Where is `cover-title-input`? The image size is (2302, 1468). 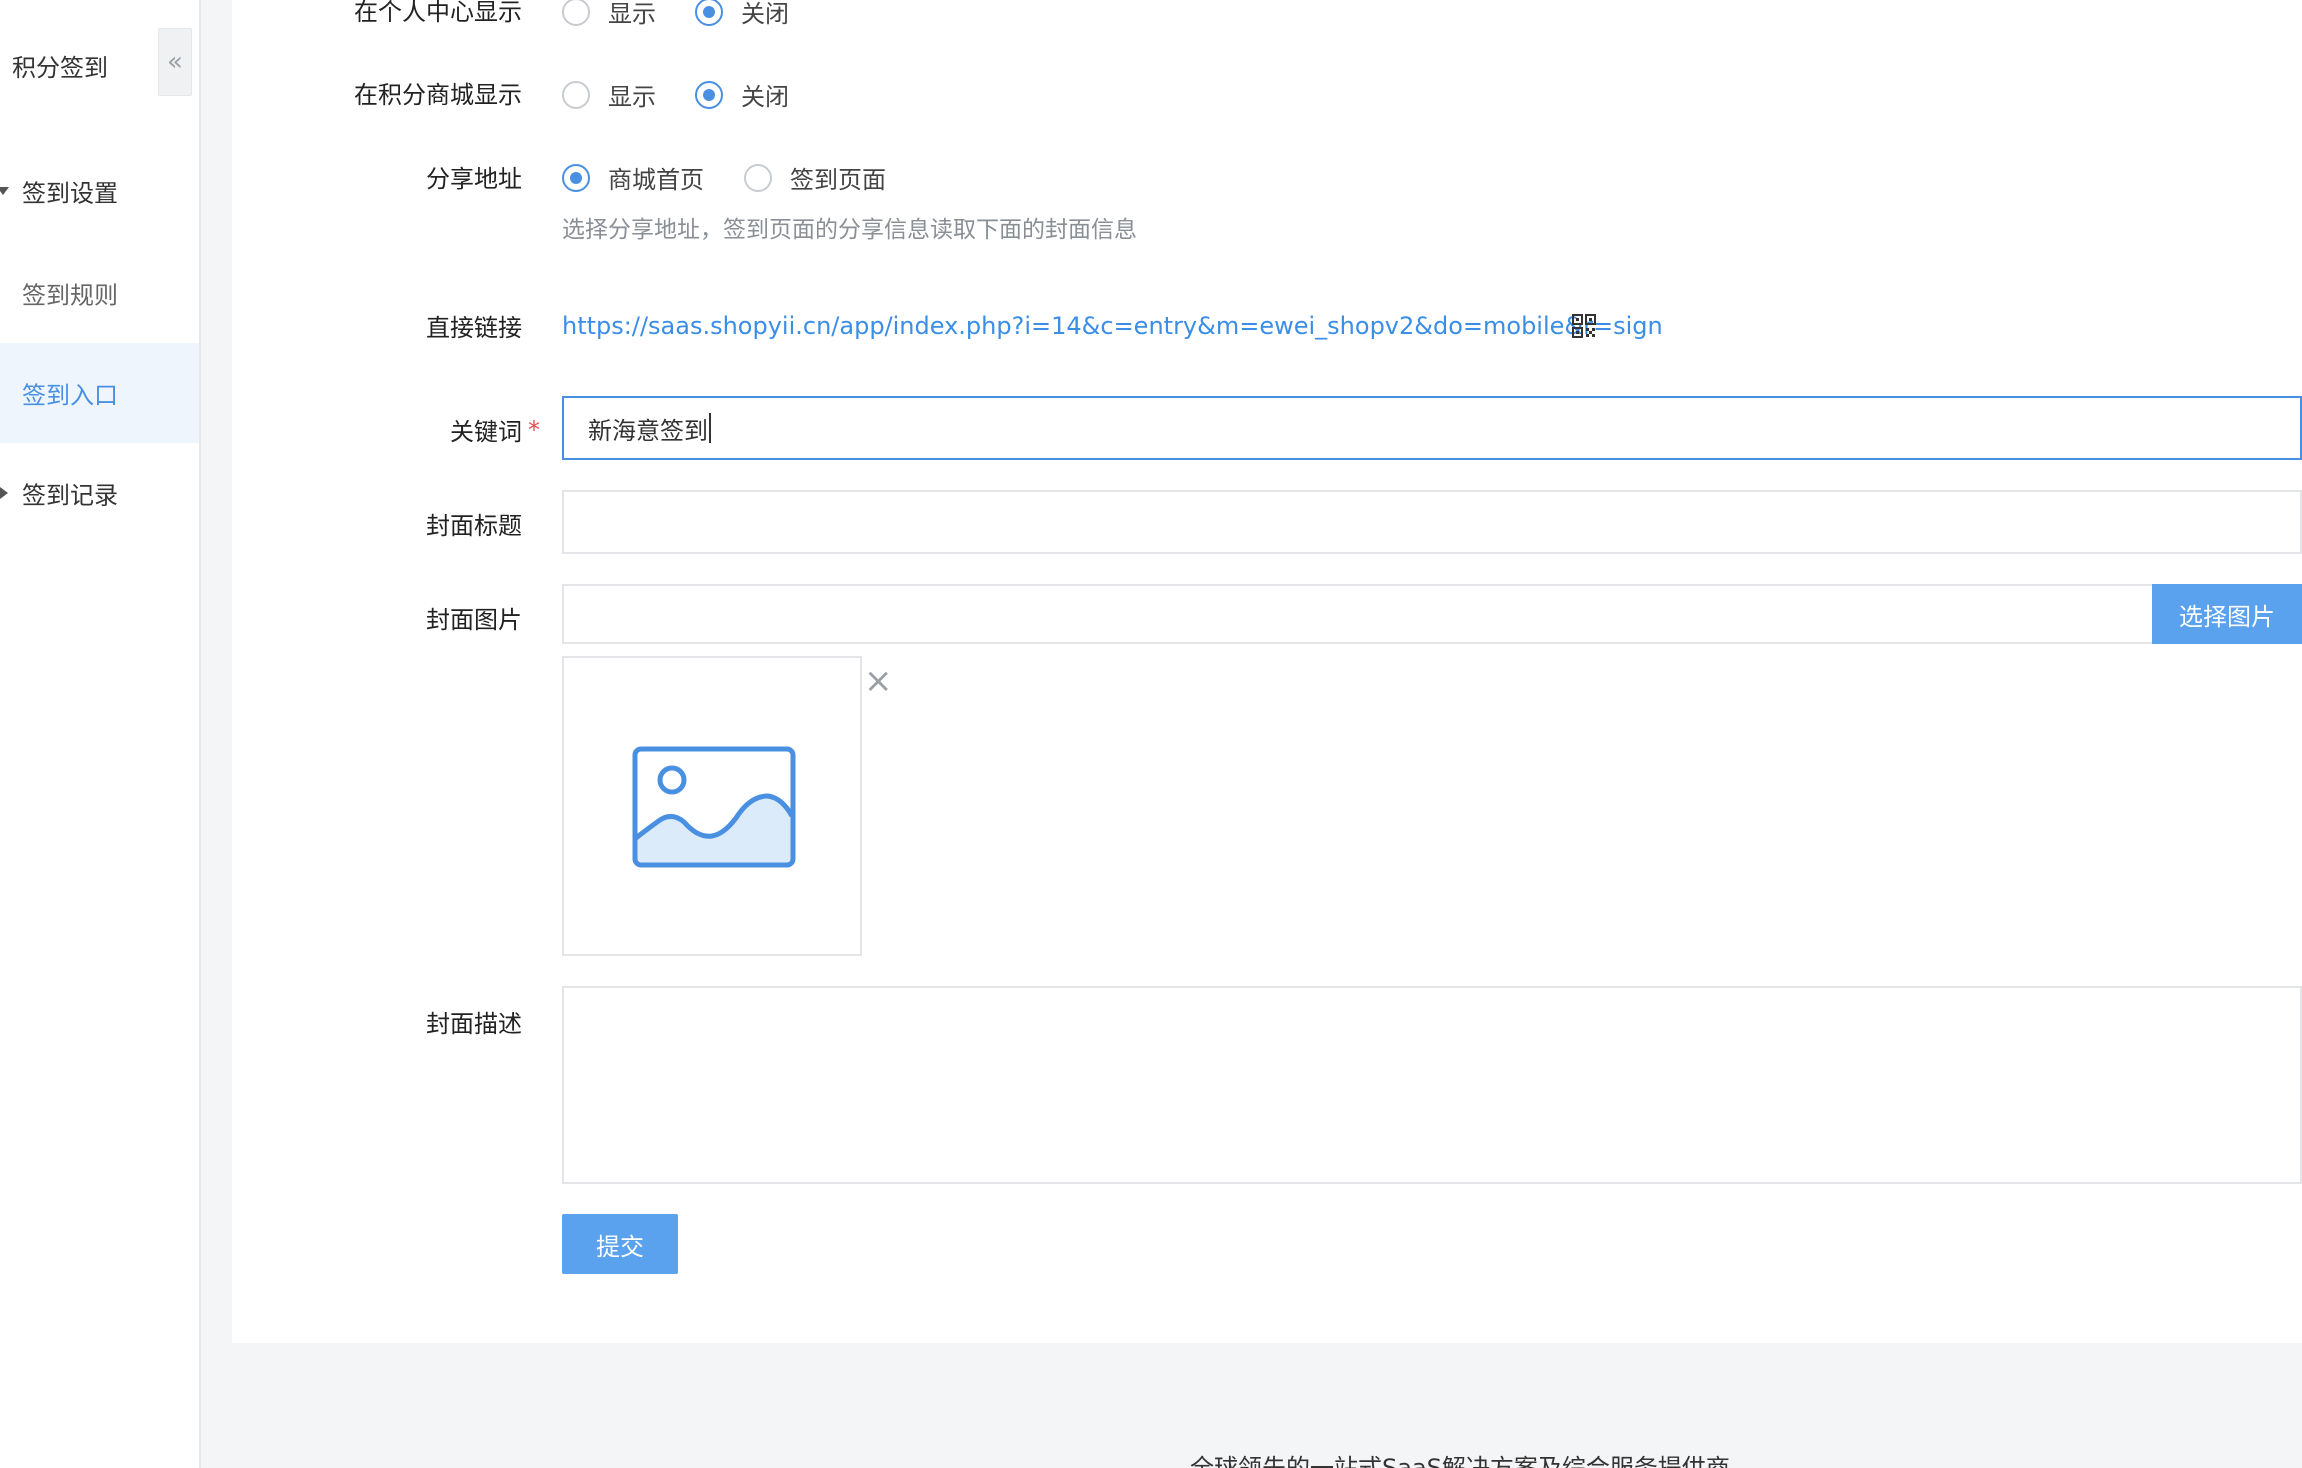 cover-title-input is located at coordinates (1432, 522).